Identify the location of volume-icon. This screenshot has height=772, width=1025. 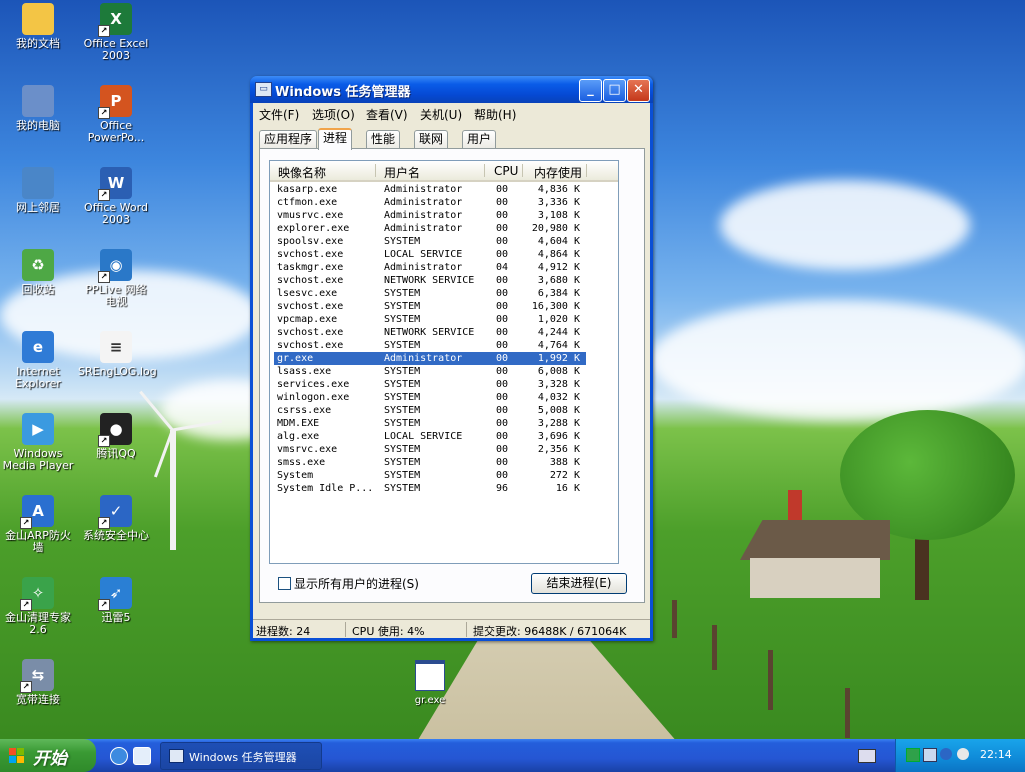
(963, 754).